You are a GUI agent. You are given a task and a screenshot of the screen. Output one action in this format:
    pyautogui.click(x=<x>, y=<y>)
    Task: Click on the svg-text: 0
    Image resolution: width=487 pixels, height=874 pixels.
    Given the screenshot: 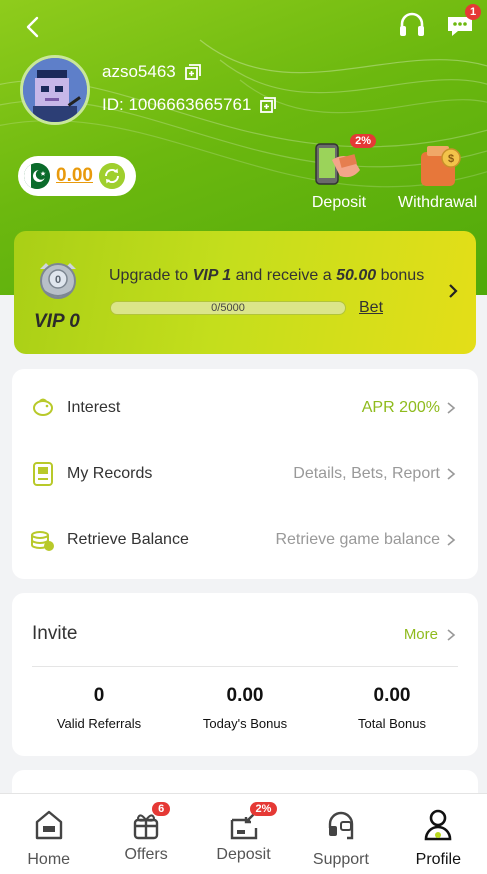 What is the action you would take?
    pyautogui.click(x=58, y=280)
    